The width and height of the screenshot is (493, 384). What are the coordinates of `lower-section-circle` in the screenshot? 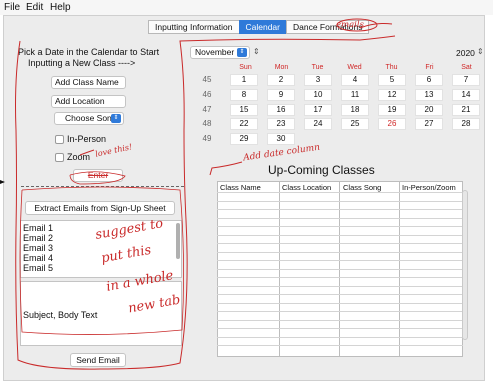 It's located at (101, 260).